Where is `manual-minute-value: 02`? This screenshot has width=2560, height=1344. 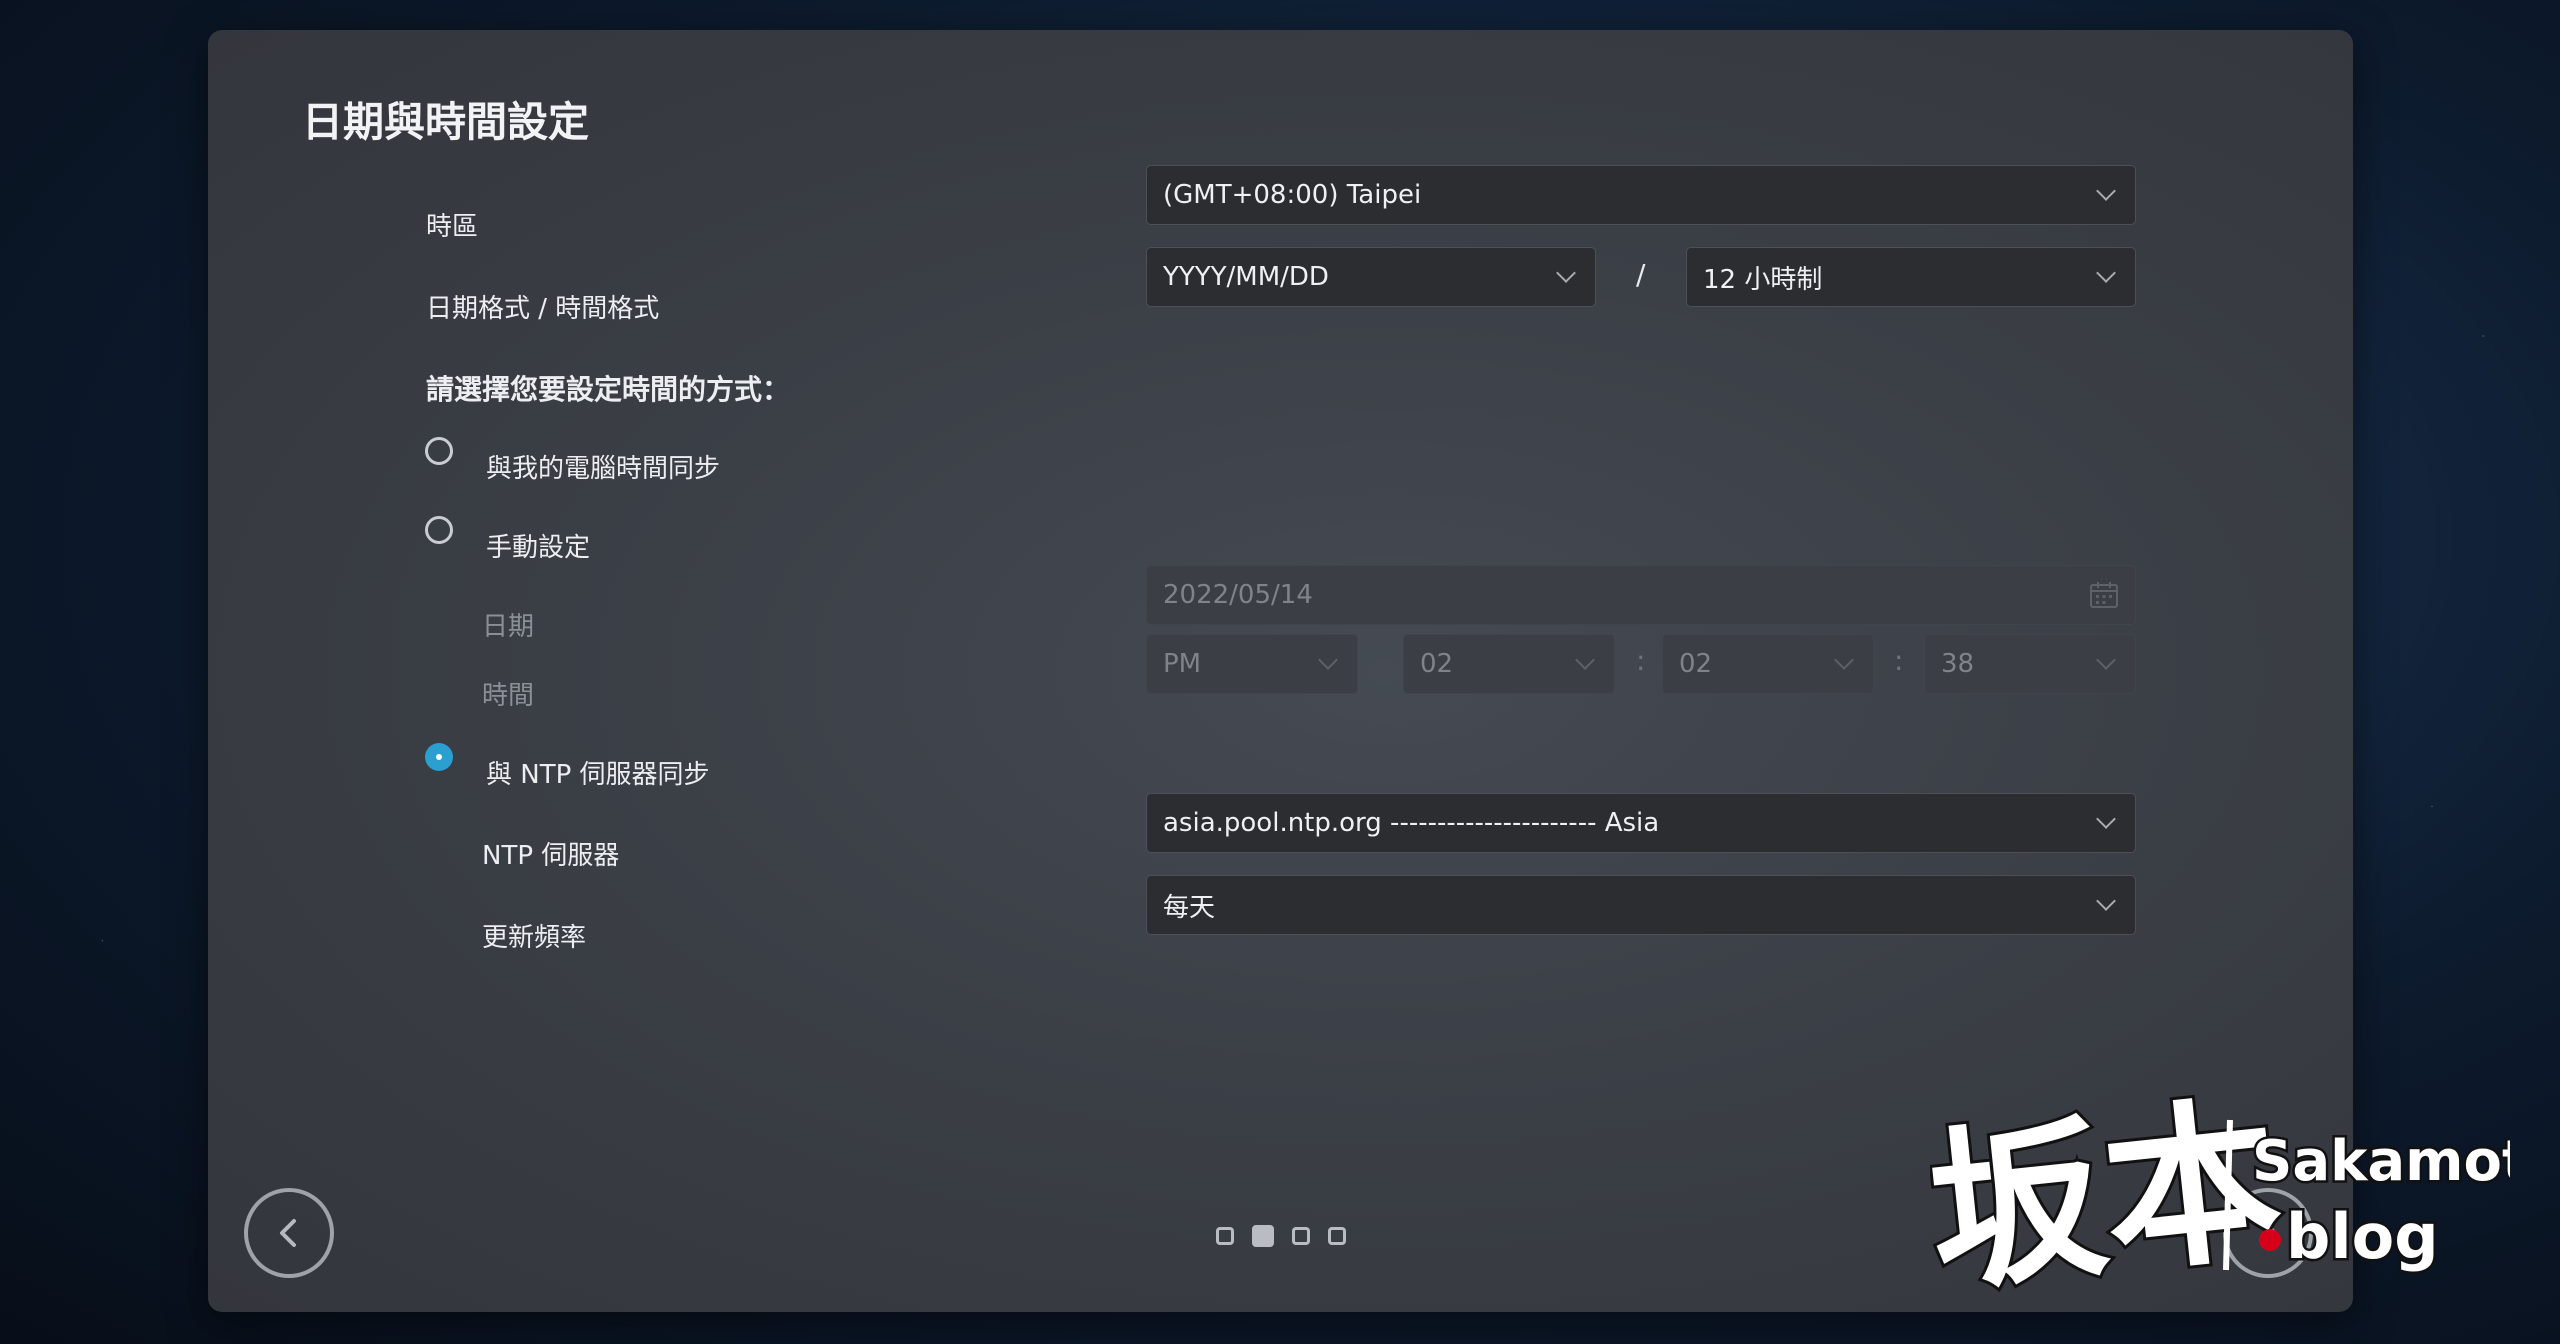 manual-minute-value: 02 is located at coordinates (1696, 664).